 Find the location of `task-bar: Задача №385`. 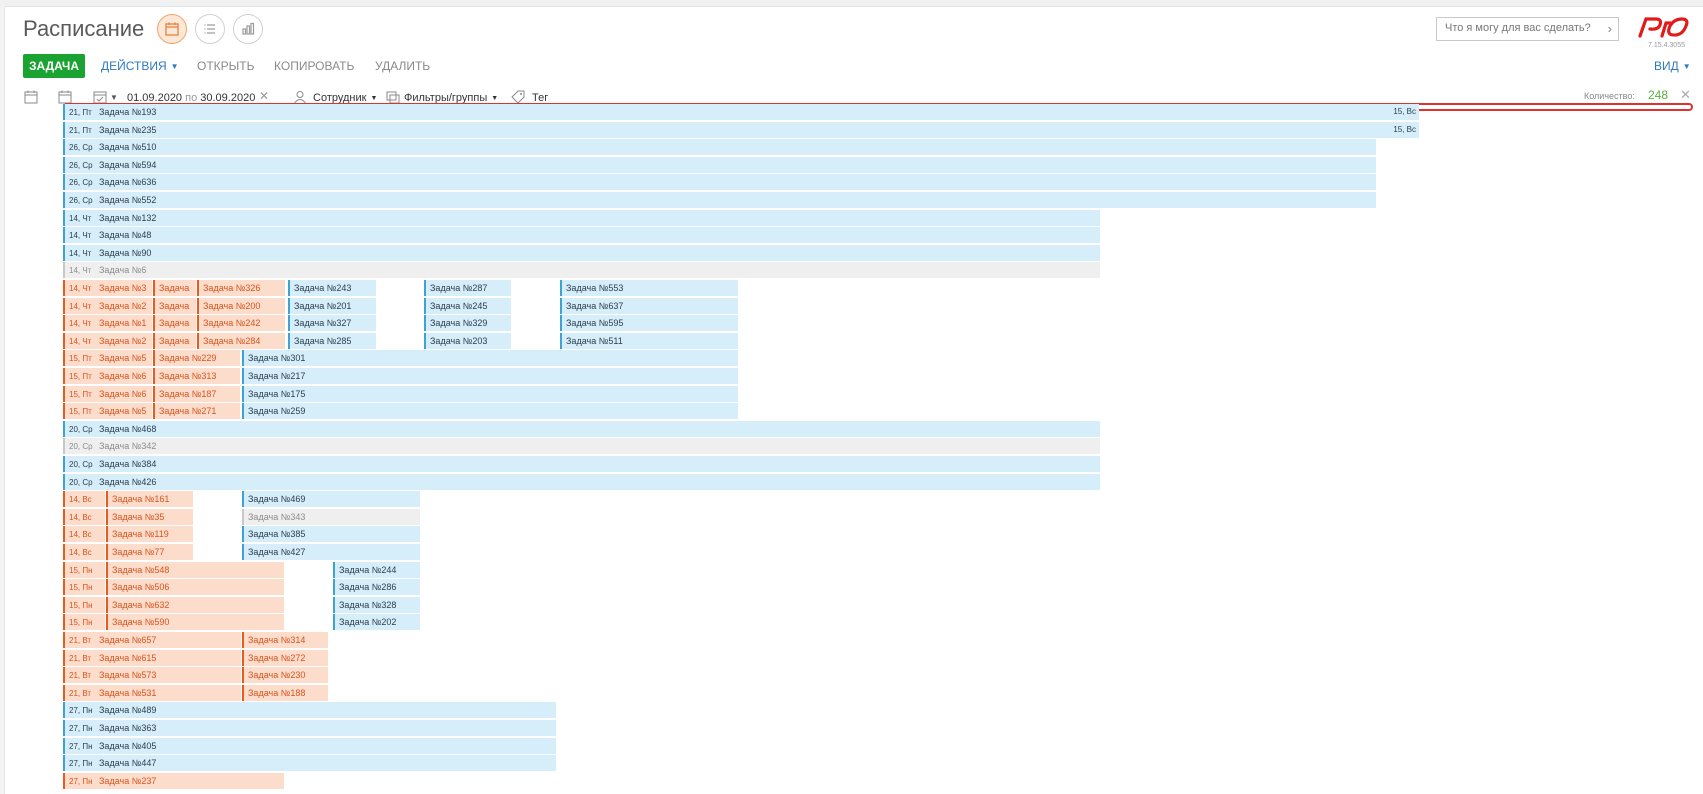

task-bar: Задача №385 is located at coordinates (331, 534).